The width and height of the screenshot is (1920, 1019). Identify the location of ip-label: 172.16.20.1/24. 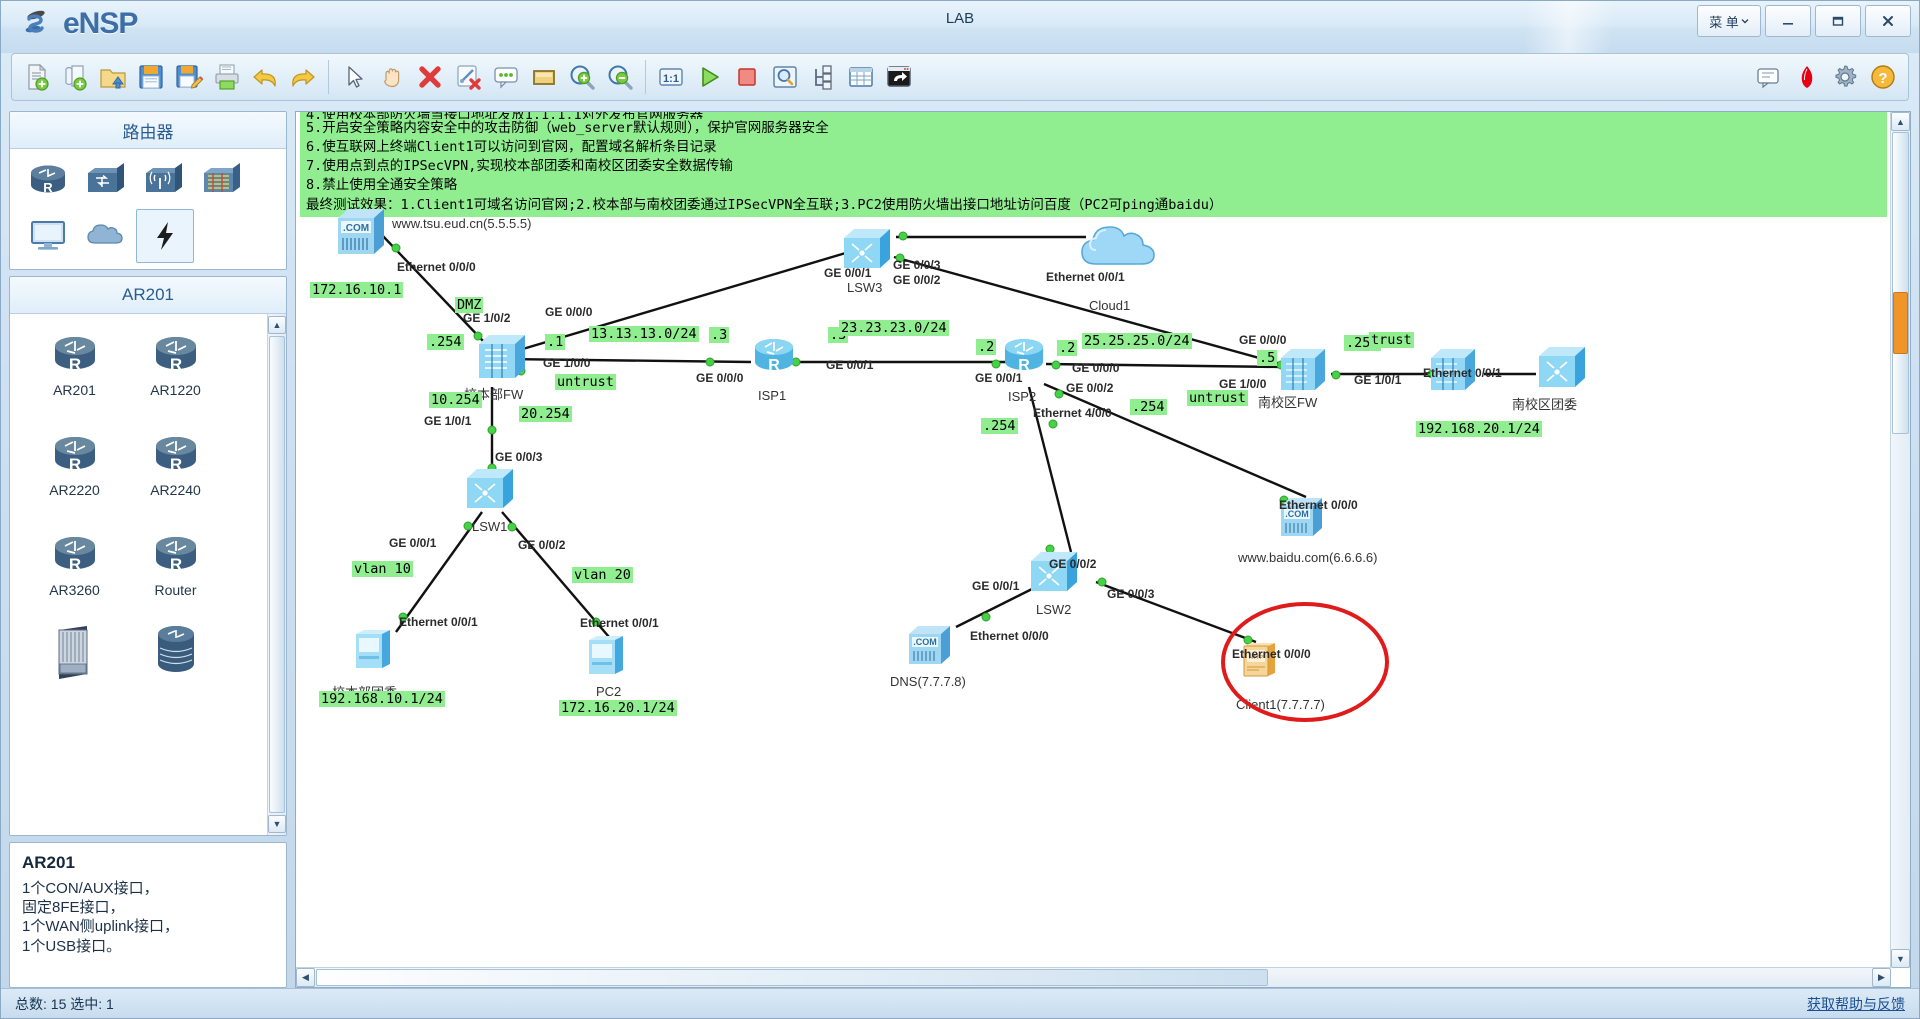
(618, 708).